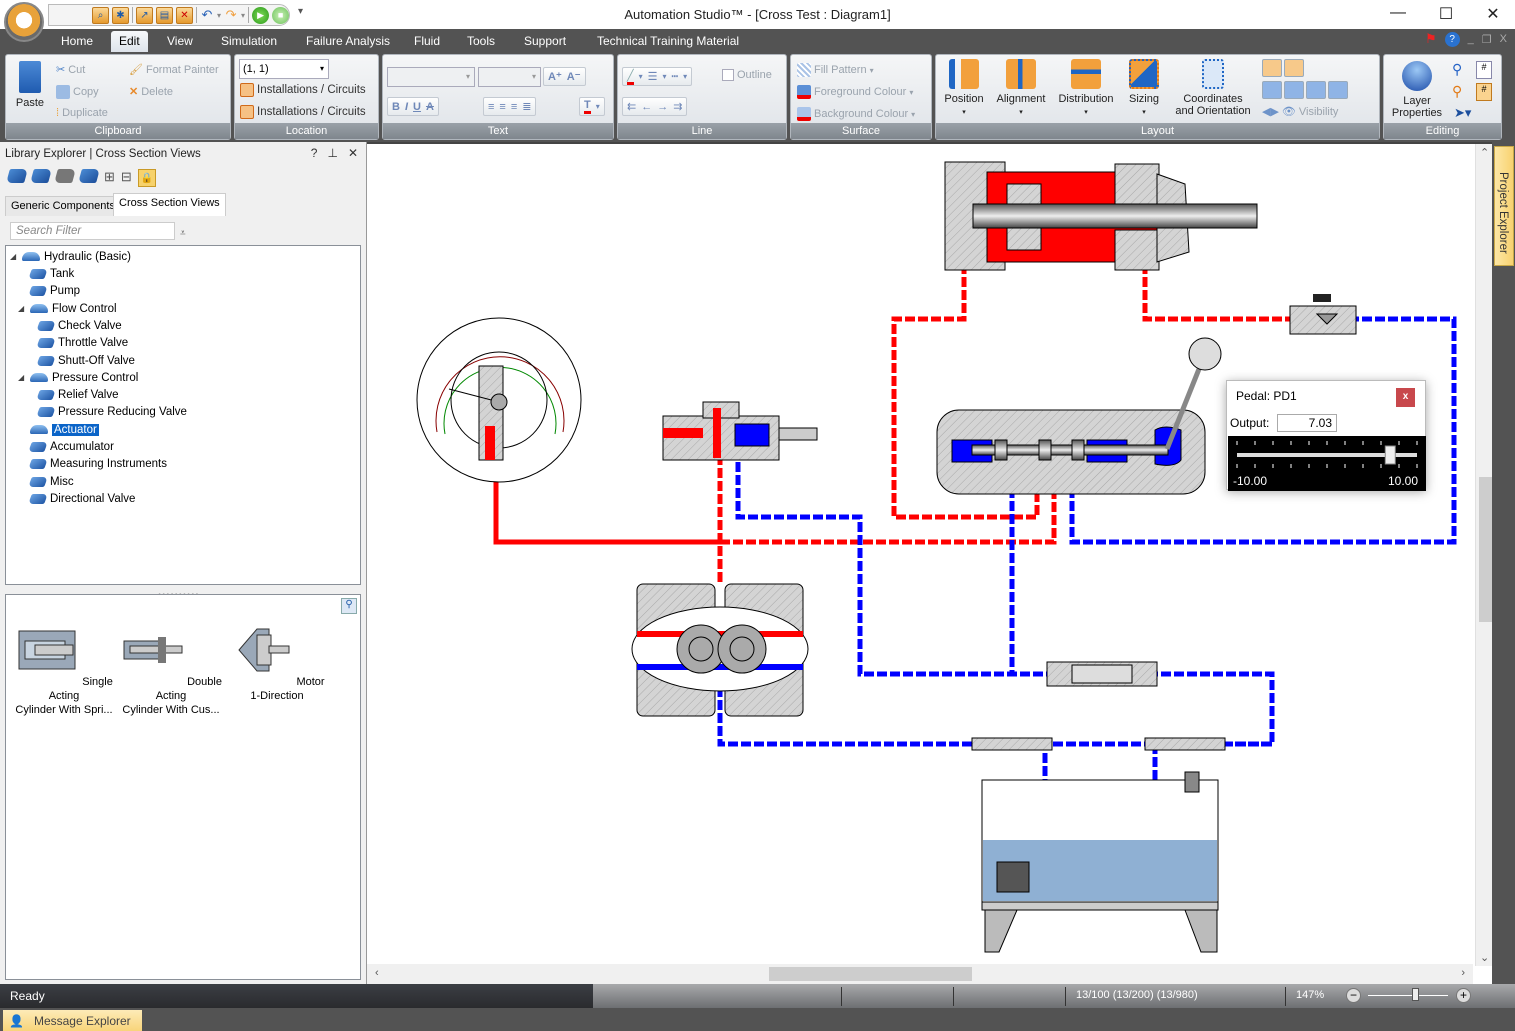  Describe the element at coordinates (377, 973) in the screenshot. I see `scroll-left-icon: ‹` at that location.